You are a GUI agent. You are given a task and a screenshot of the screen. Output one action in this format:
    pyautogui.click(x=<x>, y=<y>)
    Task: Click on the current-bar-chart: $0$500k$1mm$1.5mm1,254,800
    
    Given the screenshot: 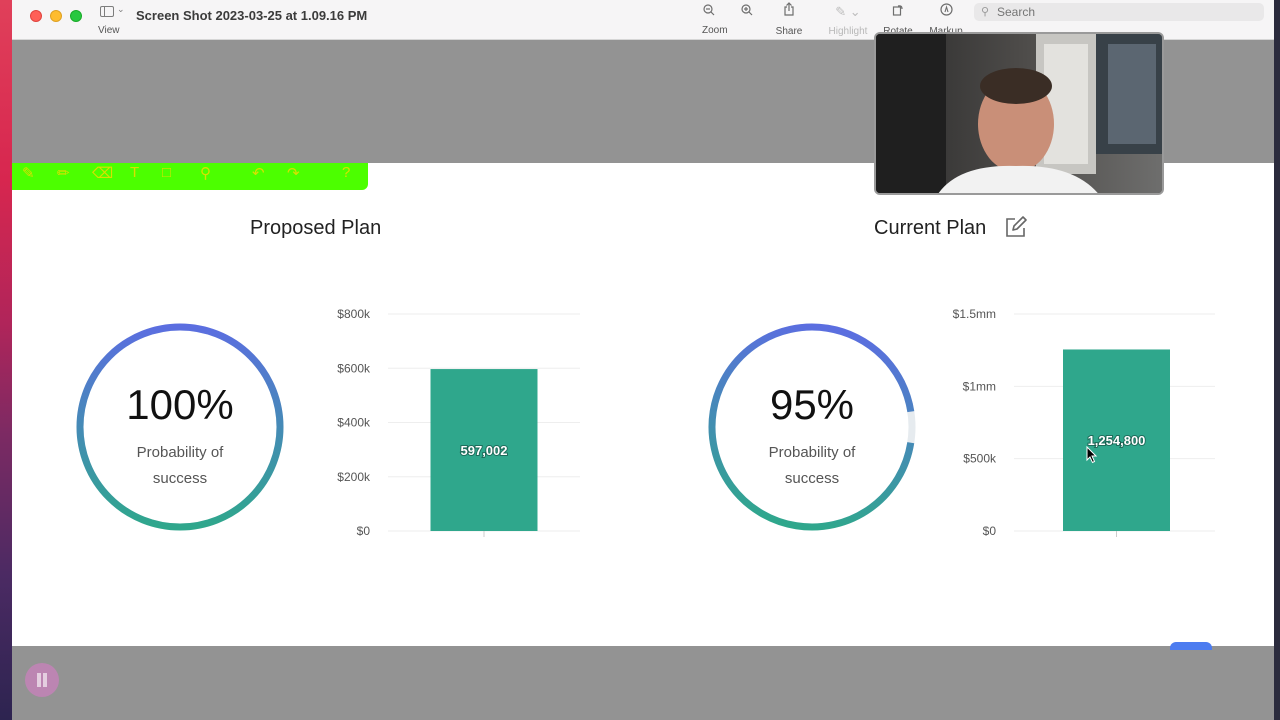 What is the action you would take?
    pyautogui.click(x=1084, y=422)
    